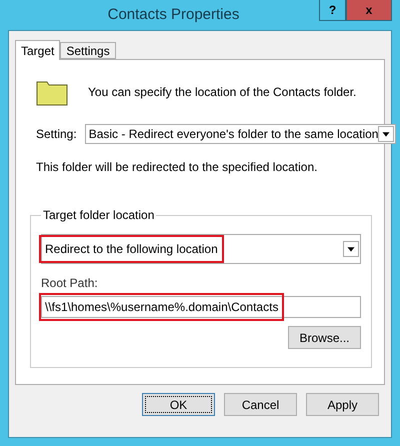 The width and height of the screenshot is (400, 446). What do you see at coordinates (70, 283) in the screenshot?
I see `root-path-label: Root Path:` at bounding box center [70, 283].